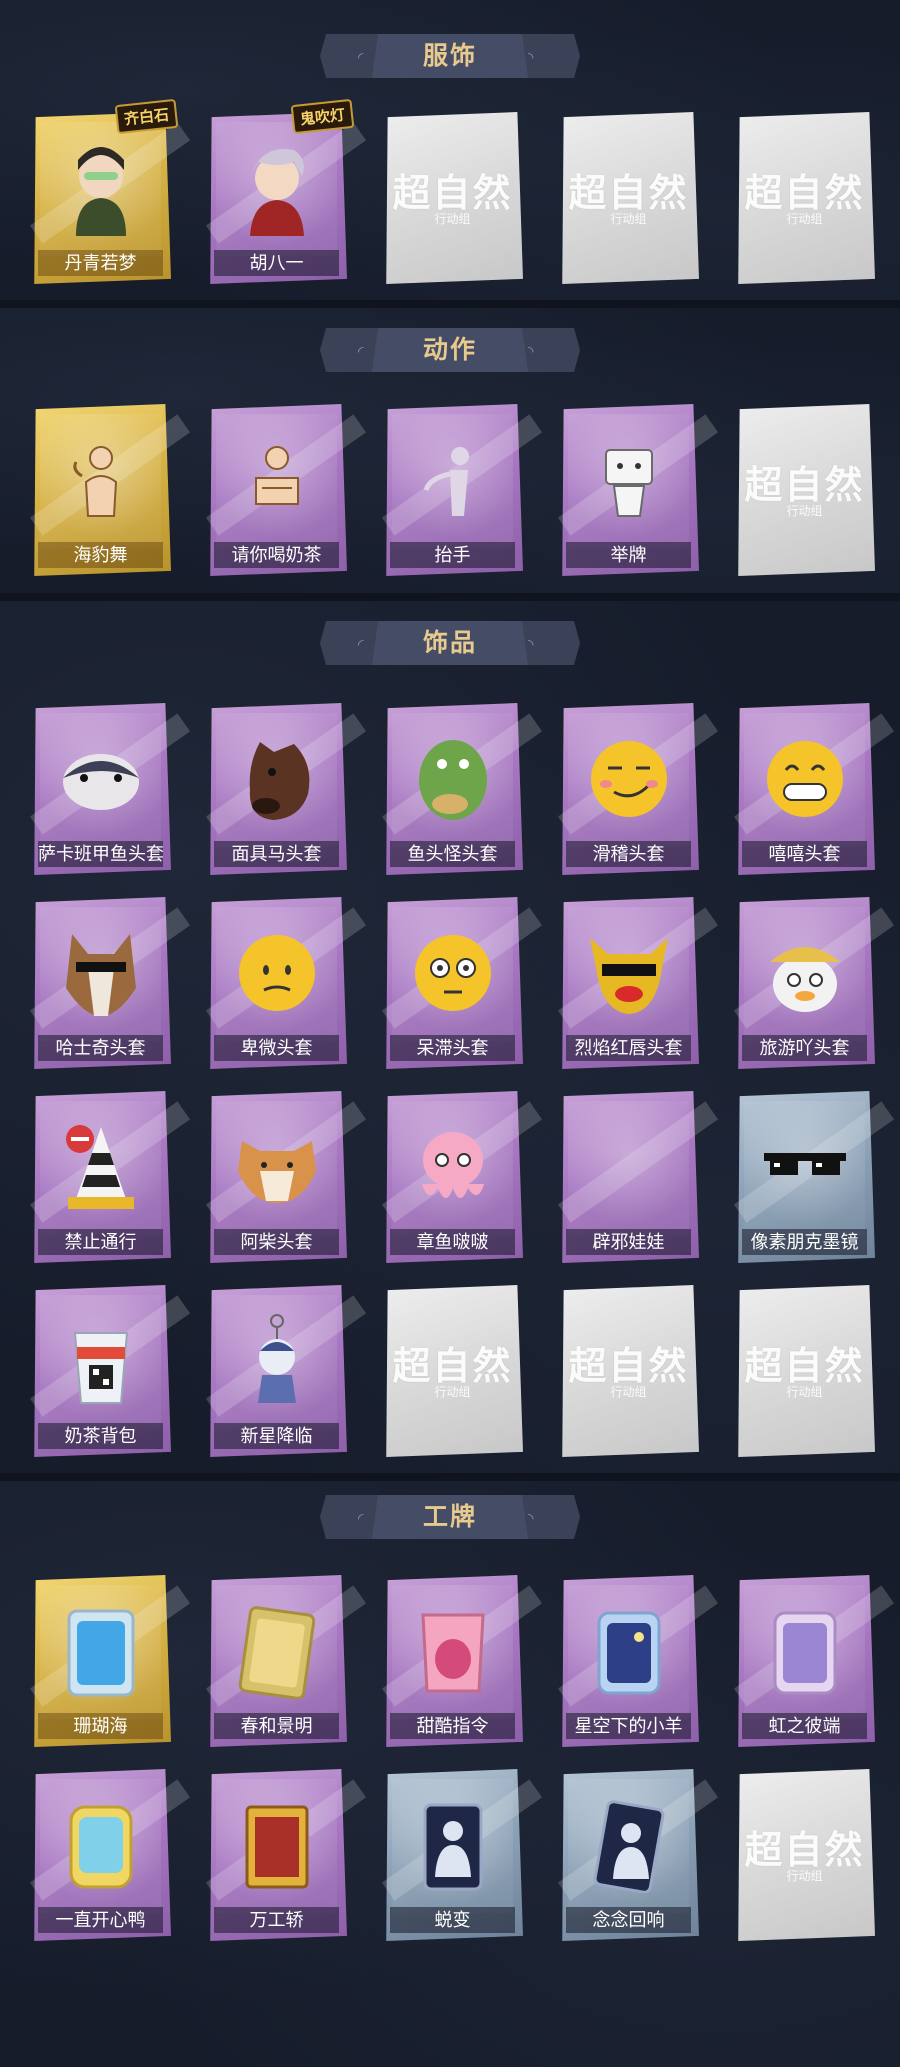  Describe the element at coordinates (452, 1048) in the screenshot. I see `item-label: 呆滞头套` at that location.